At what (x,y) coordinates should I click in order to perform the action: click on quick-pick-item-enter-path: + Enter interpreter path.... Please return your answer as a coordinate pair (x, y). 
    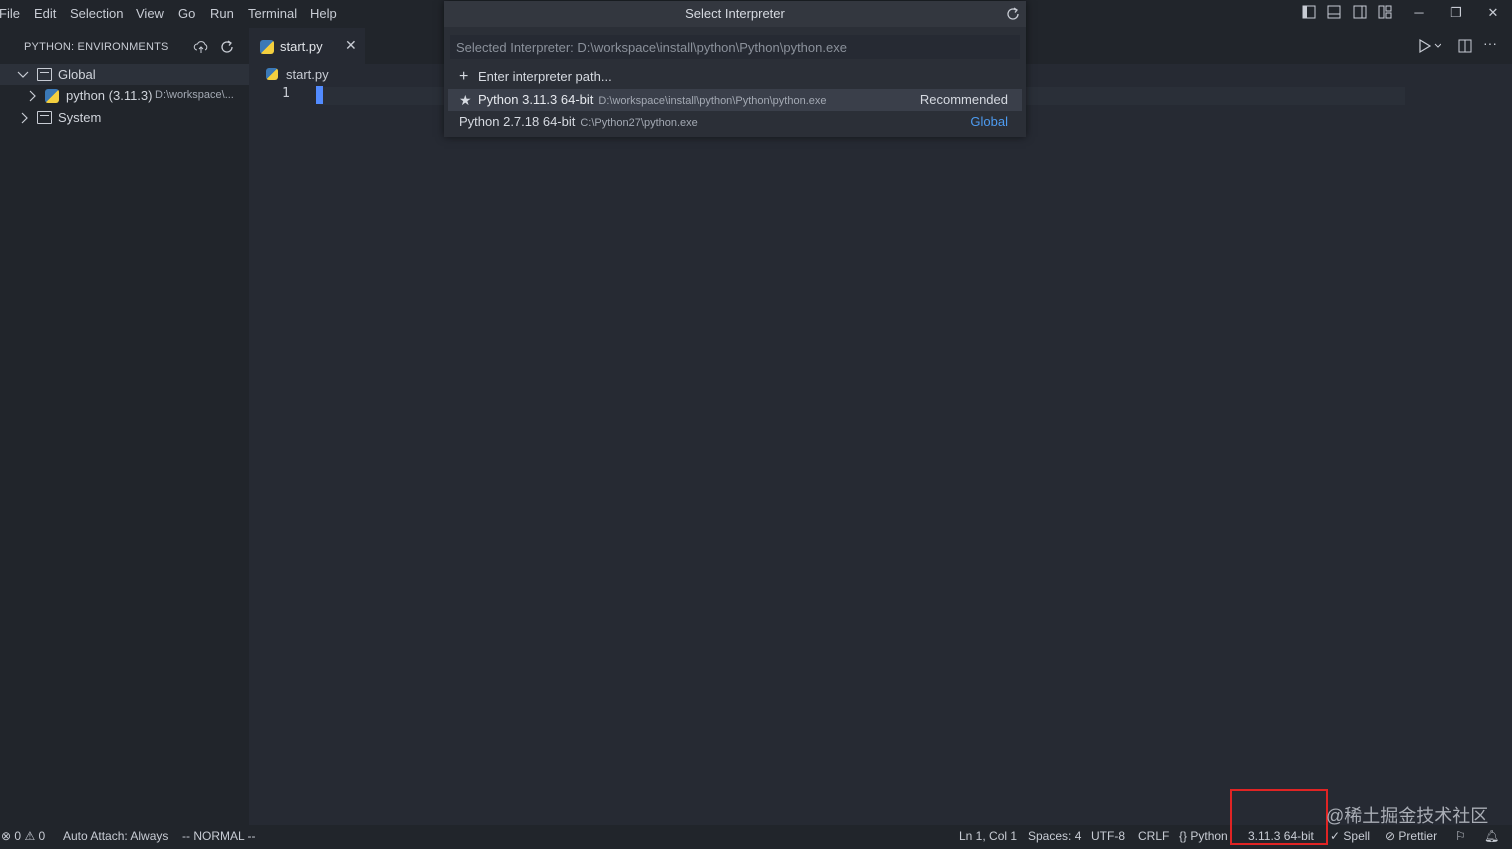
    Looking at the image, I should click on (735, 77).